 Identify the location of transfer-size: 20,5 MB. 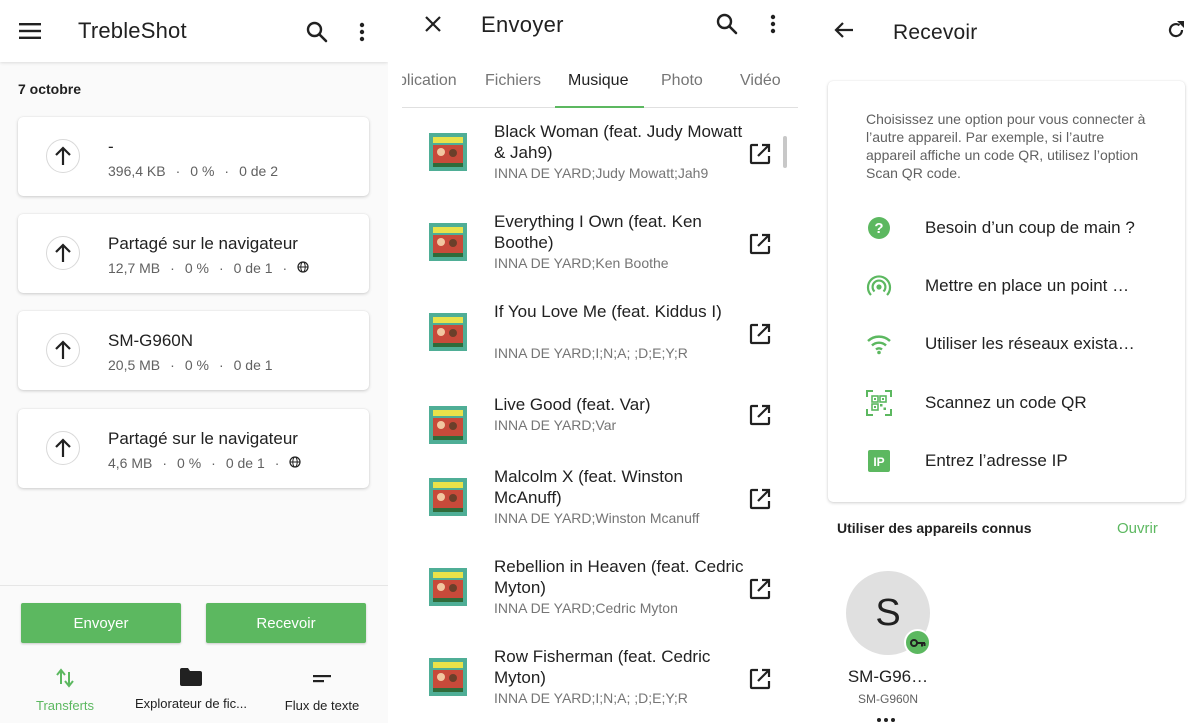
(134, 365).